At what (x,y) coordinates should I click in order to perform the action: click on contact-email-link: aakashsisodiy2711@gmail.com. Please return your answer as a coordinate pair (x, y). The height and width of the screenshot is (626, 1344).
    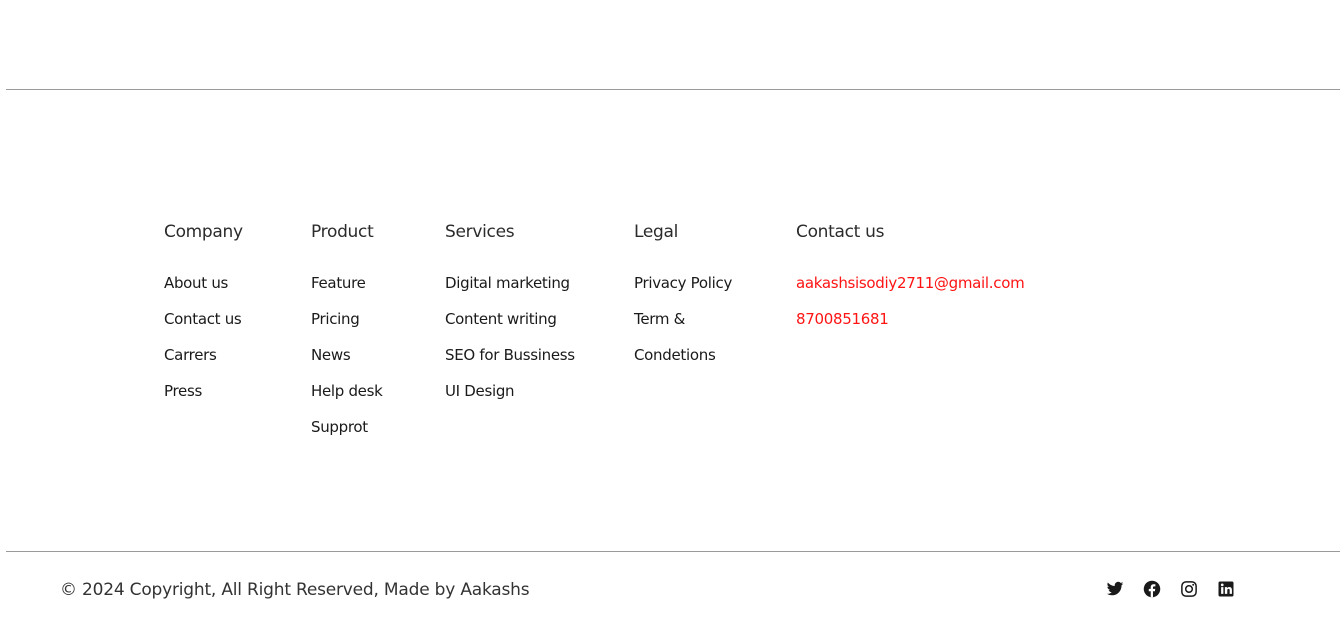
    Looking at the image, I should click on (910, 283).